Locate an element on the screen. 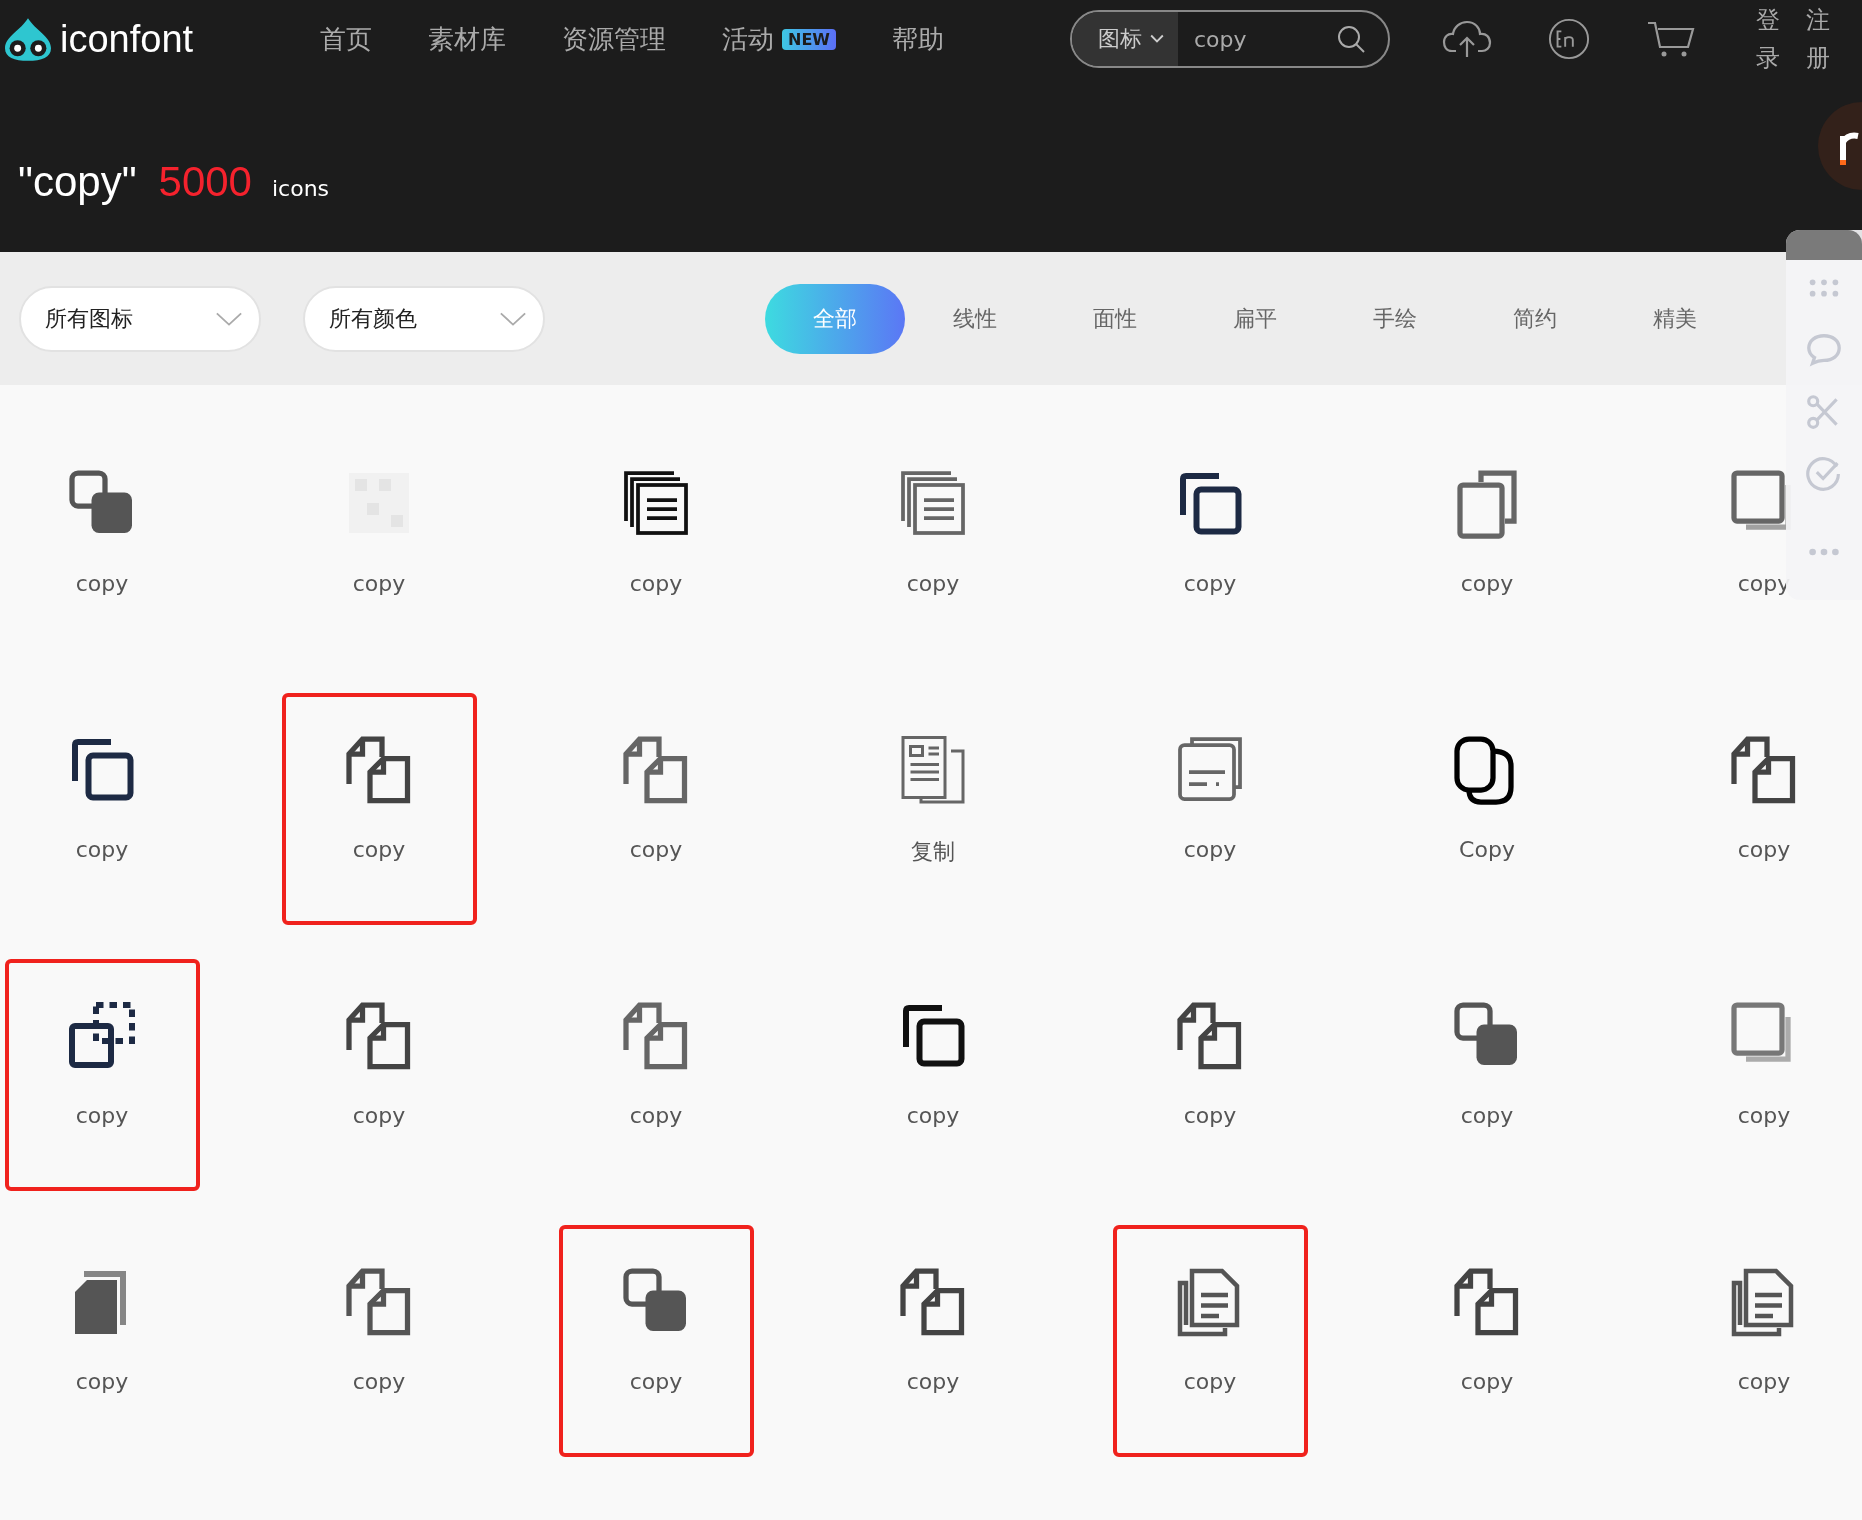  search-type-dropdown: 图标 is located at coordinates (1125, 39).